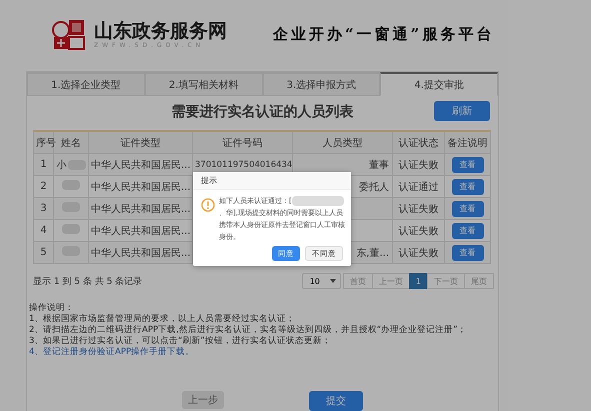  What do you see at coordinates (44, 253) in the screenshot?
I see `table-cell: 5` at bounding box center [44, 253].